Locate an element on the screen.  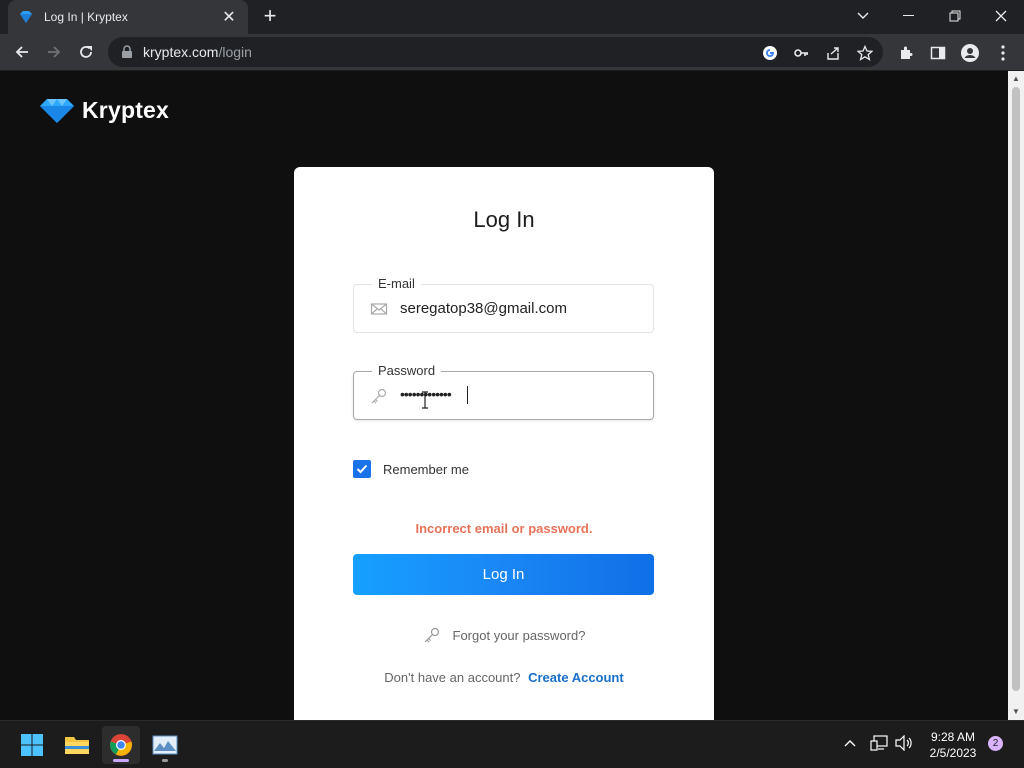
tab-strip: Log In | Kryptex ✕ + is located at coordinates (512, 17).